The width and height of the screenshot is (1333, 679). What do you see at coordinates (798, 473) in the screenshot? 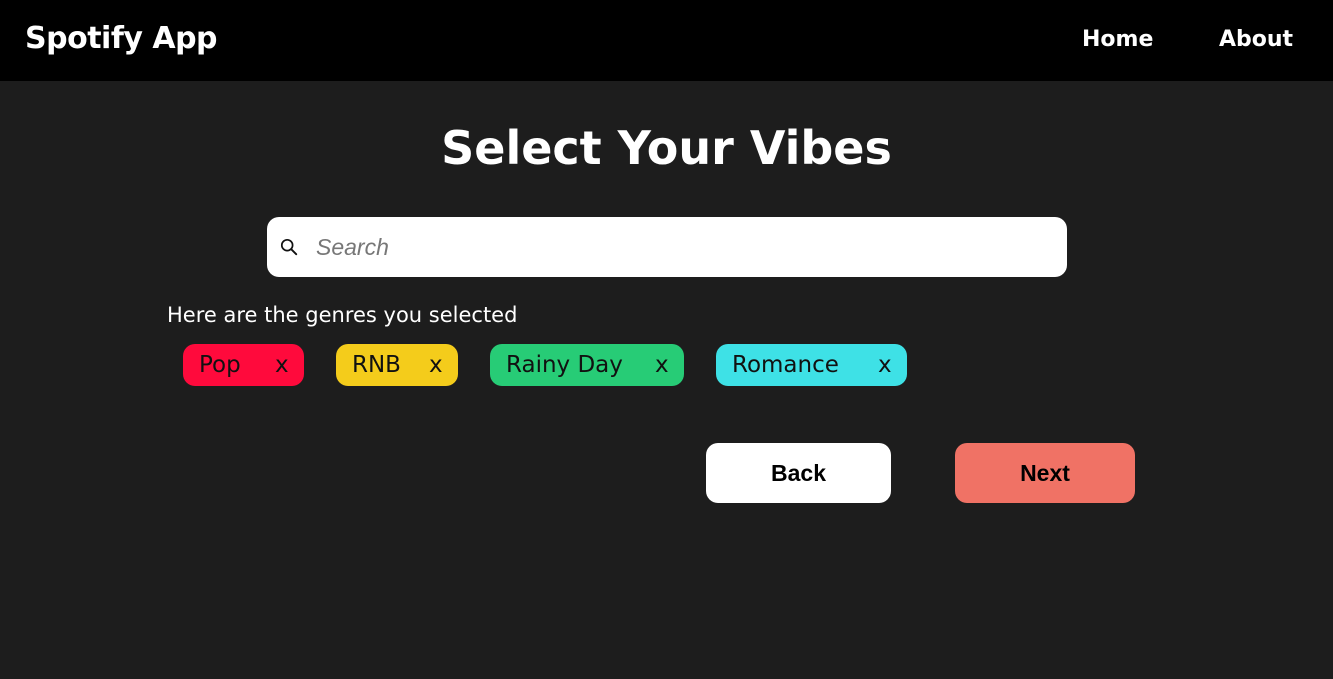
I see `back-button: Back` at bounding box center [798, 473].